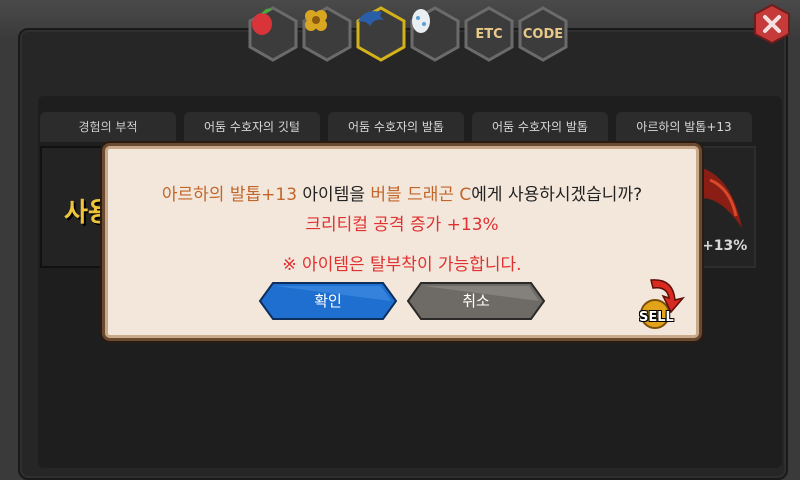 The height and width of the screenshot is (480, 800). I want to click on item-slot-label: 어둠 수호자의 깃털, so click(252, 127).